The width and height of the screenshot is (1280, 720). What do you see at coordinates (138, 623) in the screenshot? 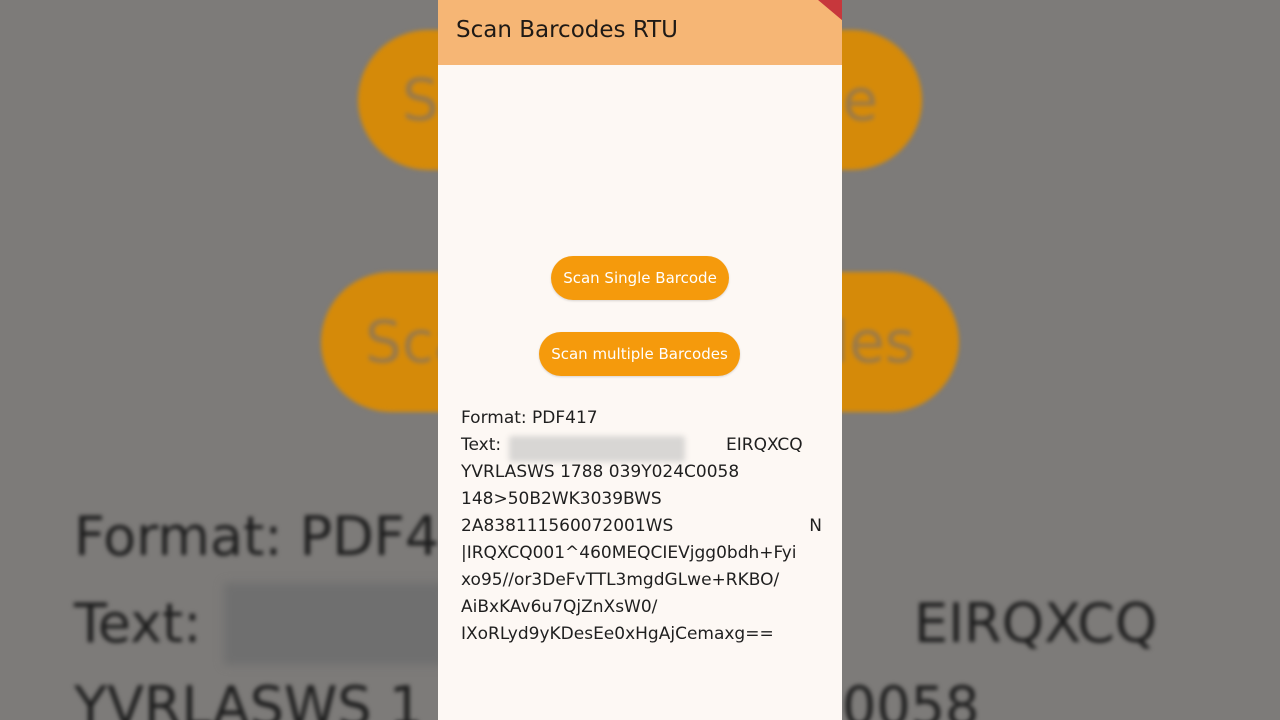
I see `background-text-label: Text:` at bounding box center [138, 623].